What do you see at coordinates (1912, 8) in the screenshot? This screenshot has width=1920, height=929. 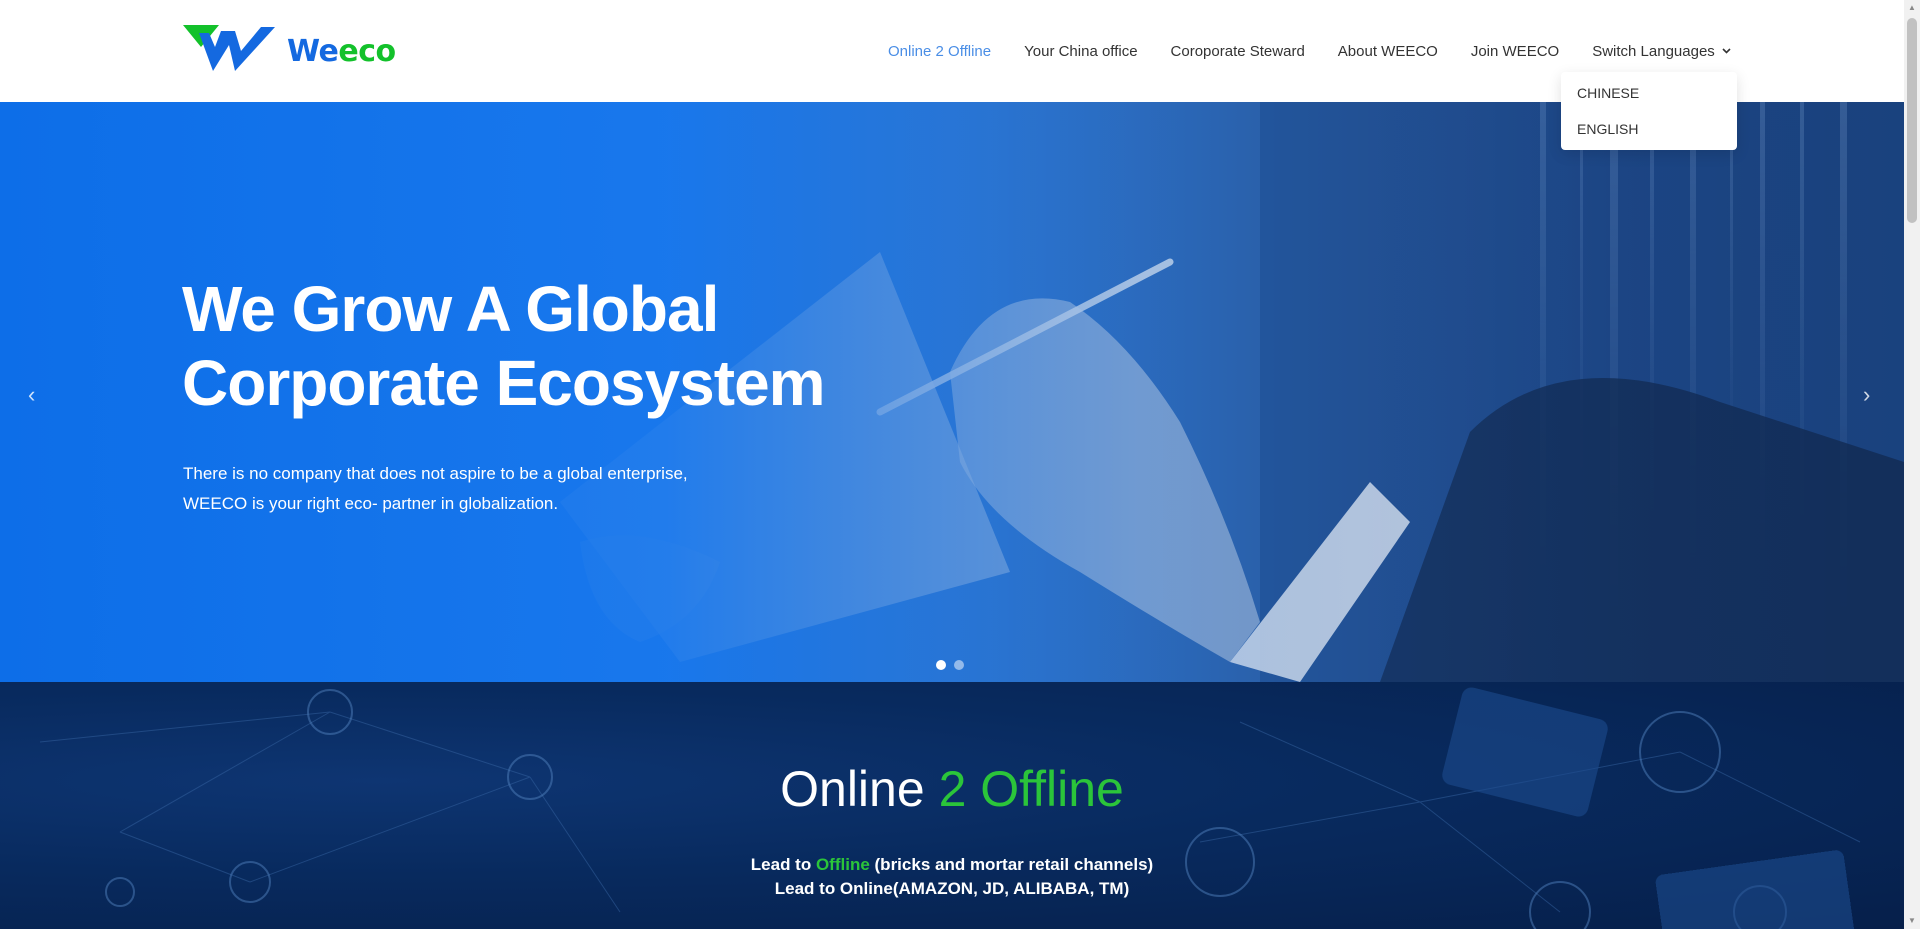 I see `scroll-up-icon: ▲` at bounding box center [1912, 8].